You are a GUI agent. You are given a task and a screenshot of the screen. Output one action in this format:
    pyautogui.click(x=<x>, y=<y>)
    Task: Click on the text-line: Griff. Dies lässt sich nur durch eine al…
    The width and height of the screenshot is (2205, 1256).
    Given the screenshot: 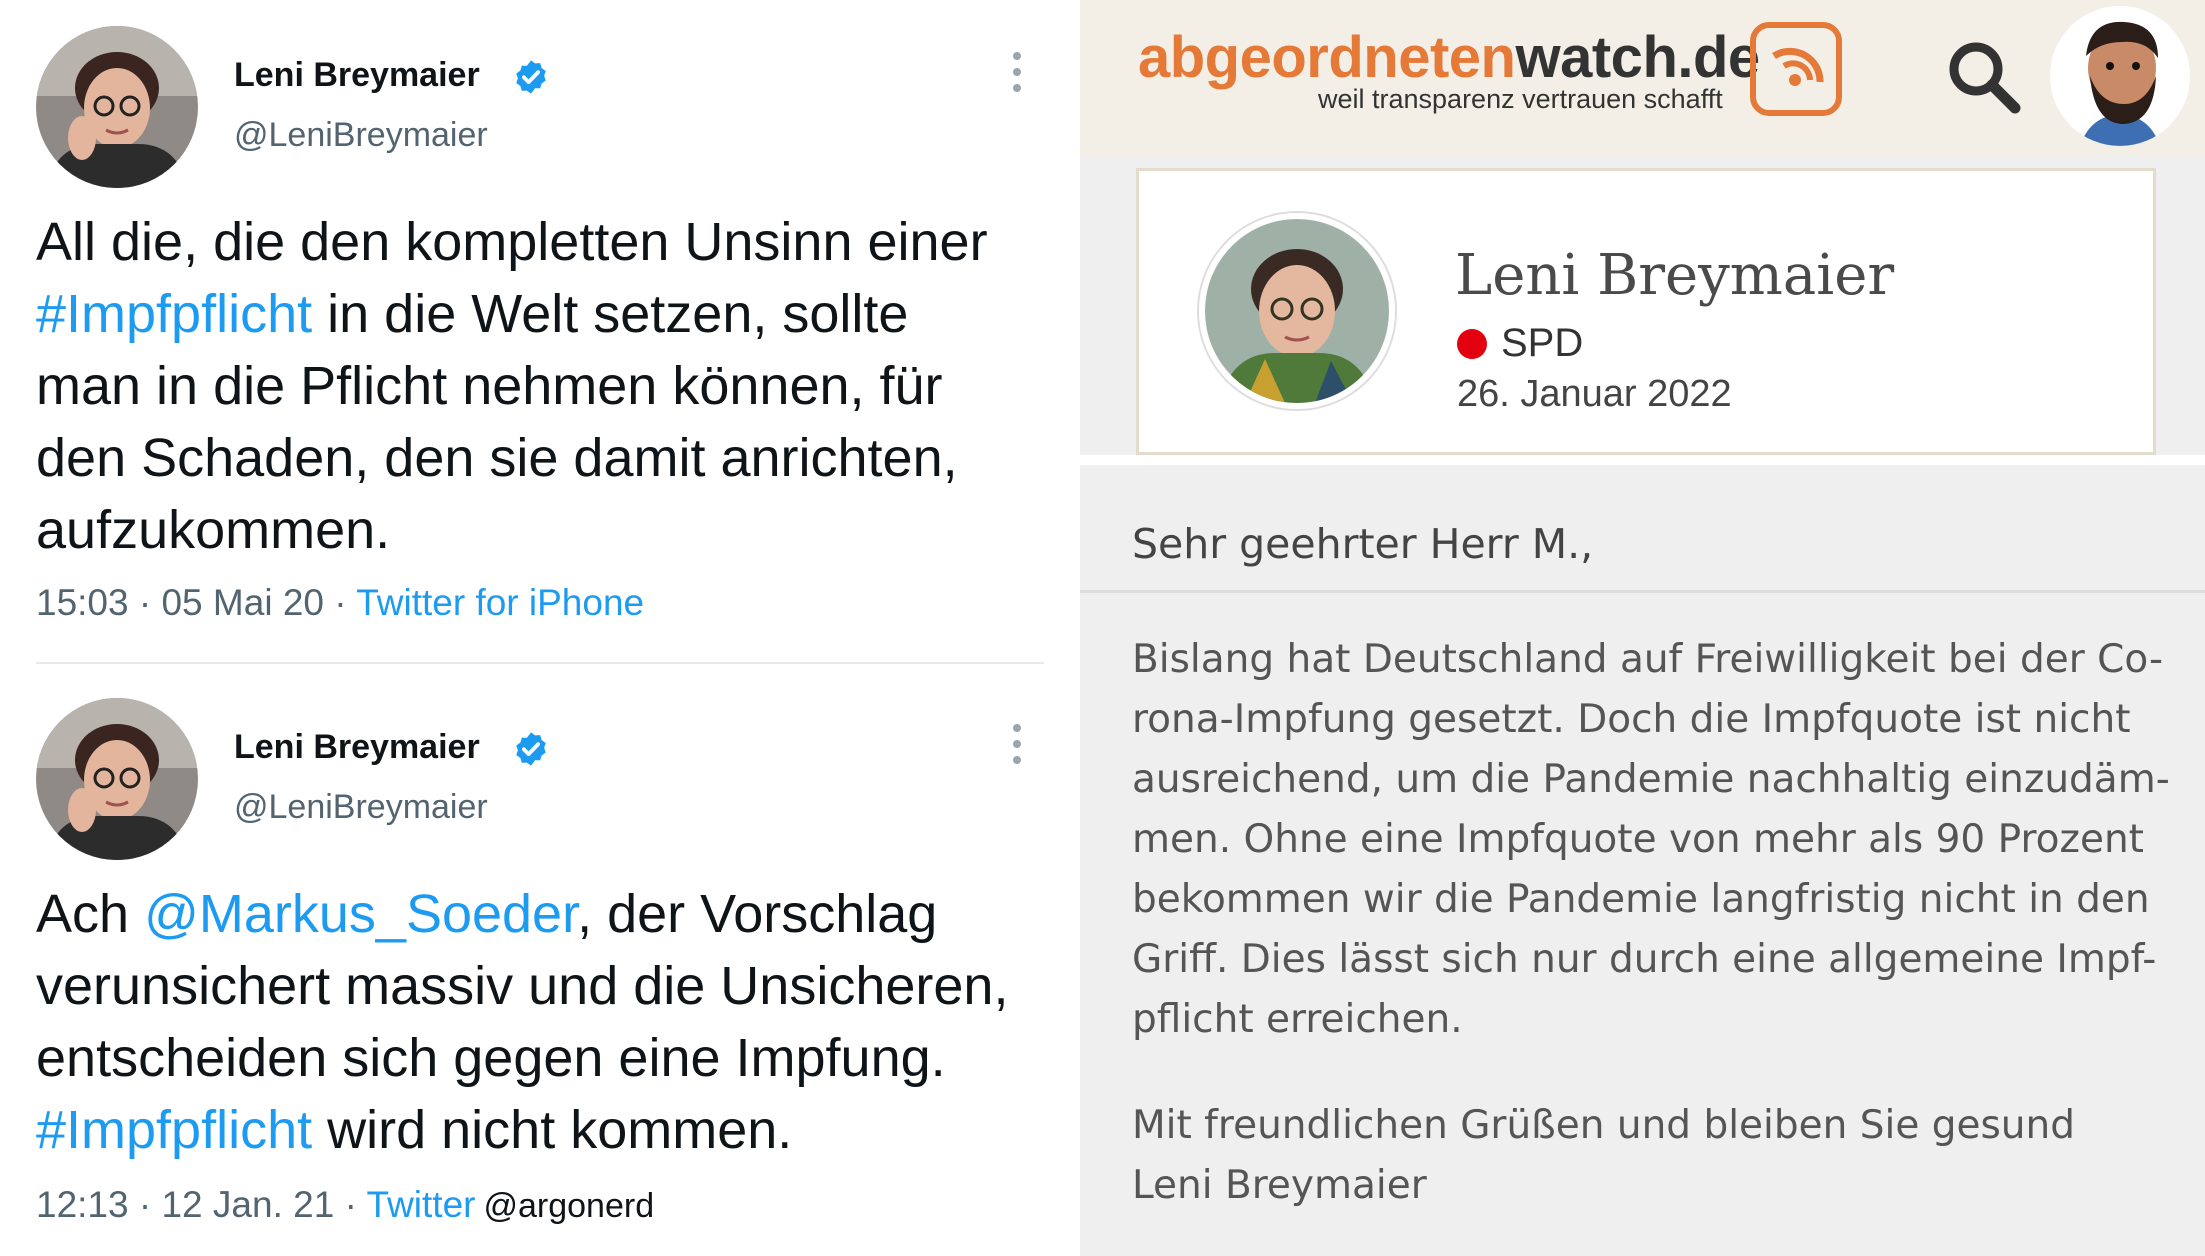 What is the action you would take?
    pyautogui.click(x=1644, y=959)
    